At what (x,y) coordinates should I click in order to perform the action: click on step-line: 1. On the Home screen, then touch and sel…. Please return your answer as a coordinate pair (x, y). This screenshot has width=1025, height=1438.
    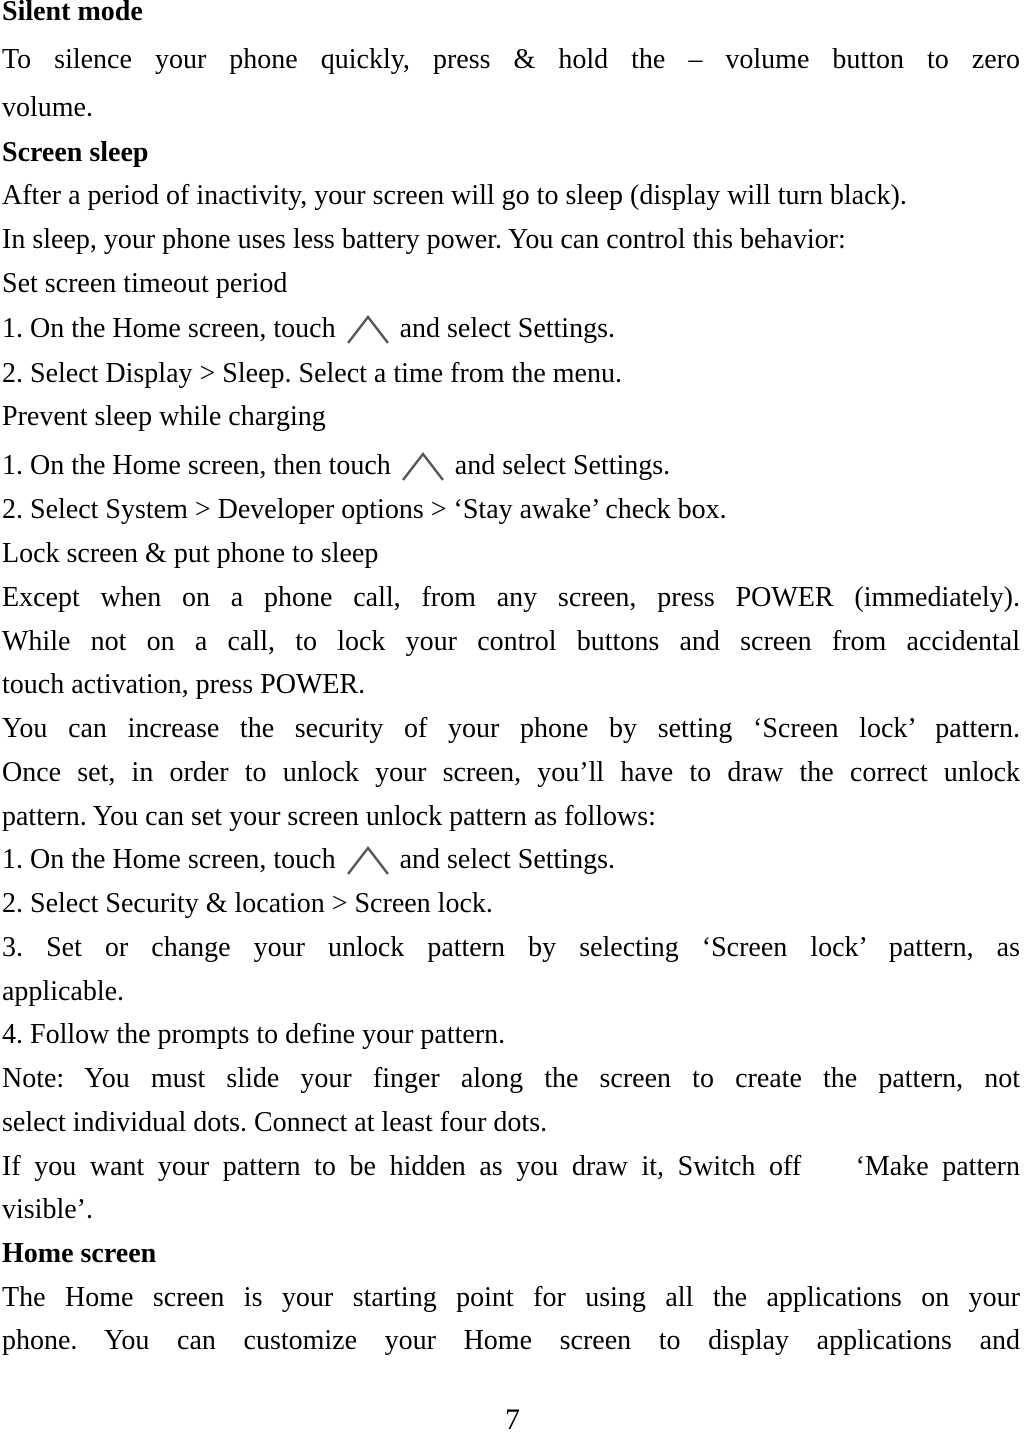
    Looking at the image, I should click on (511, 467).